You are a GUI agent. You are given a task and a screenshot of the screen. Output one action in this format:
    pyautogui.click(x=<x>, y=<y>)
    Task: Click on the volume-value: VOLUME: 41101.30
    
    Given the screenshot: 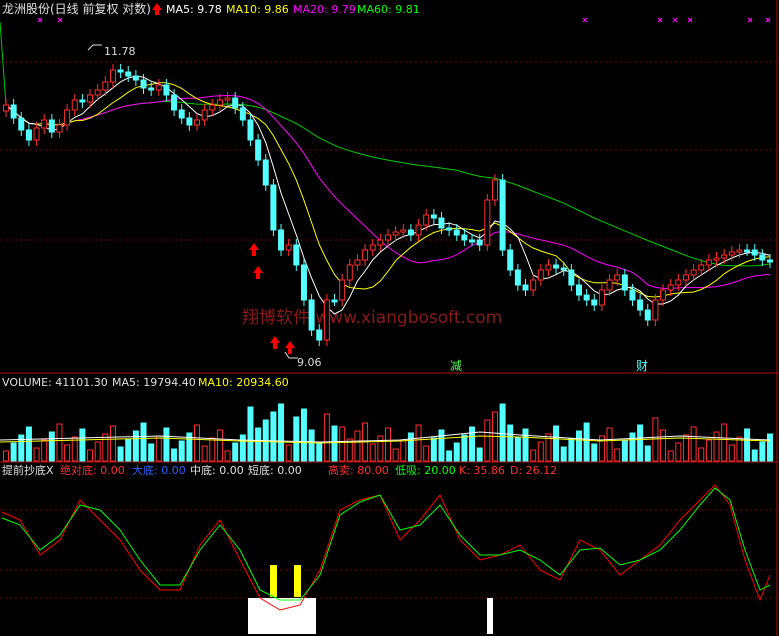 What is the action you would take?
    pyautogui.click(x=55, y=382)
    